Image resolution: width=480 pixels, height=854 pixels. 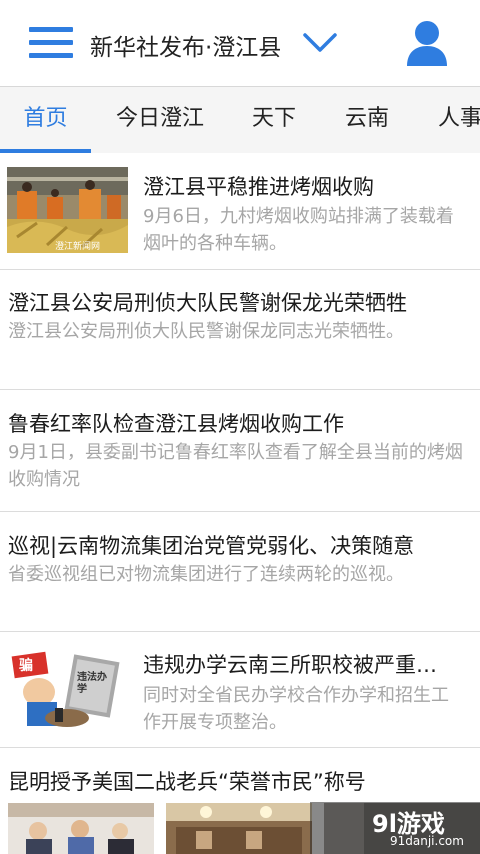 I want to click on tab-home: 首页, so click(x=45, y=120).